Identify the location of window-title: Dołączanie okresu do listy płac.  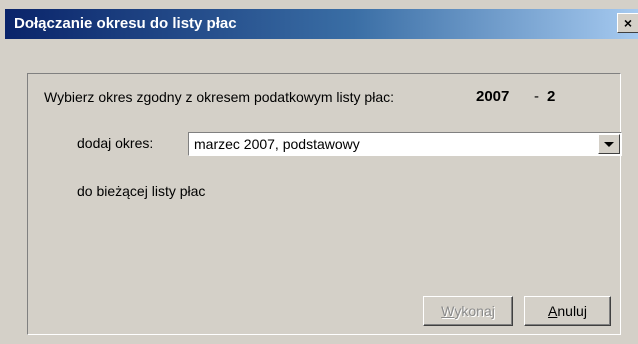
(125, 23).